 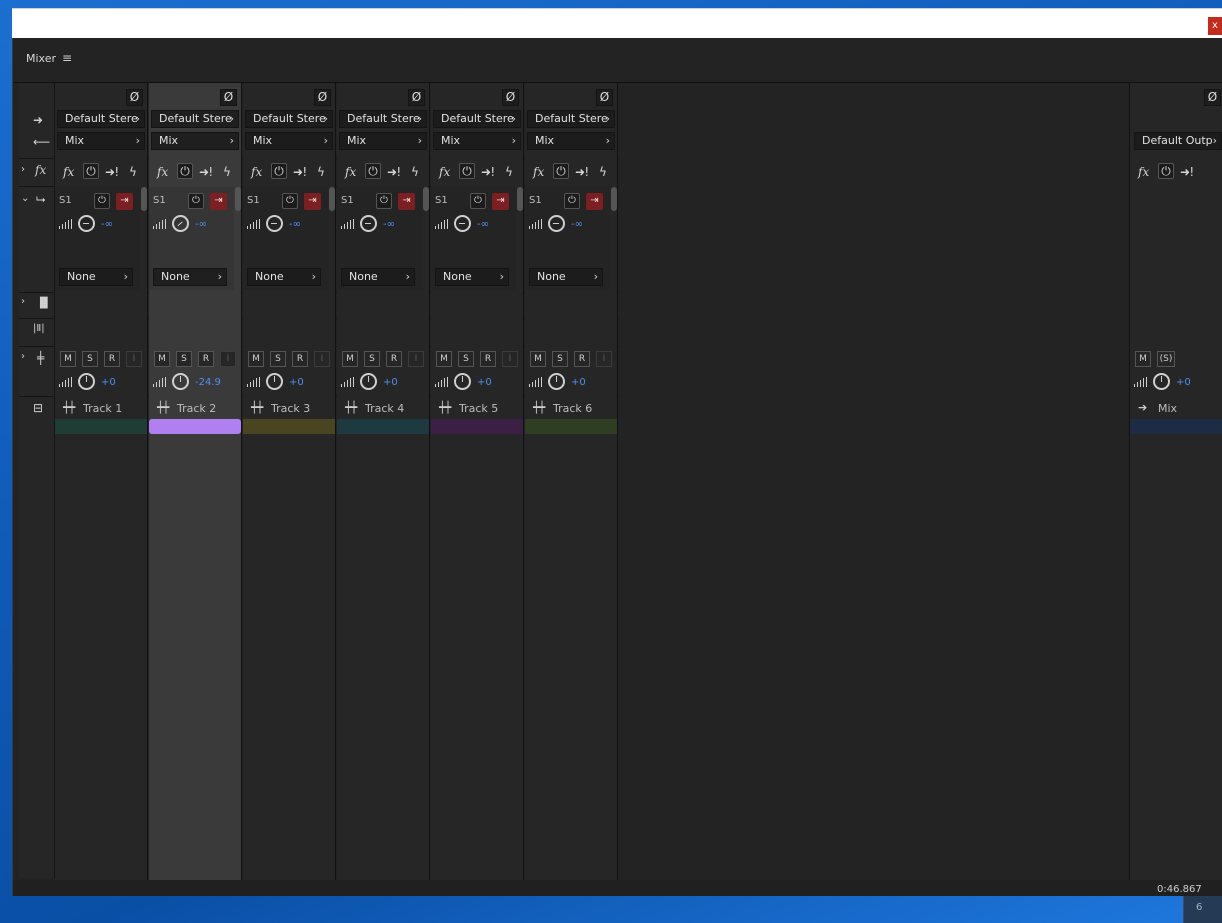 I want to click on master-output-select: Default Outp ›, so click(x=1178, y=141).